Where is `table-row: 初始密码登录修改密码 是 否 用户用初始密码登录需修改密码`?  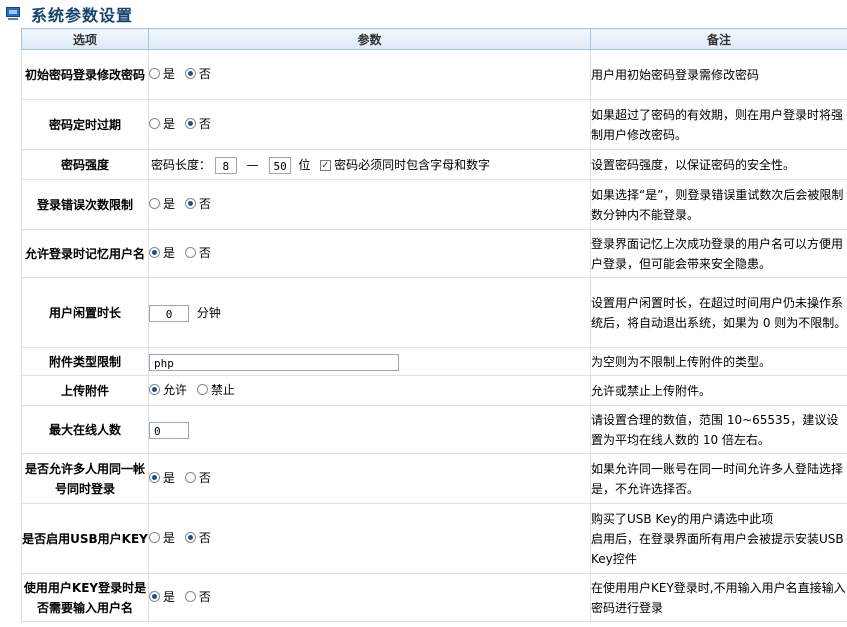 table-row: 初始密码登录修改密码 是 否 用户用初始密码登录需修改密码 is located at coordinates (434, 74).